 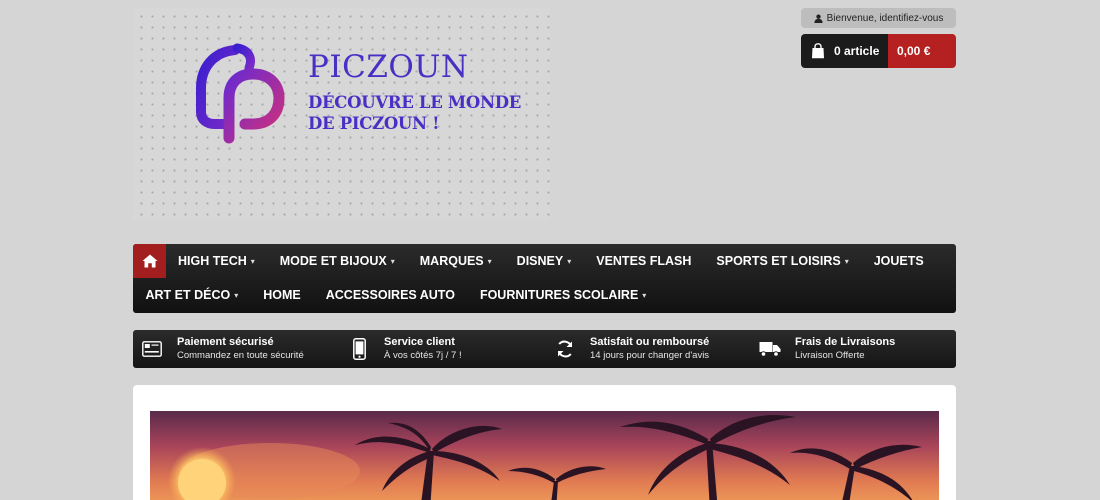 What do you see at coordinates (451, 261) in the screenshot?
I see `nav-label: MARQUES` at bounding box center [451, 261].